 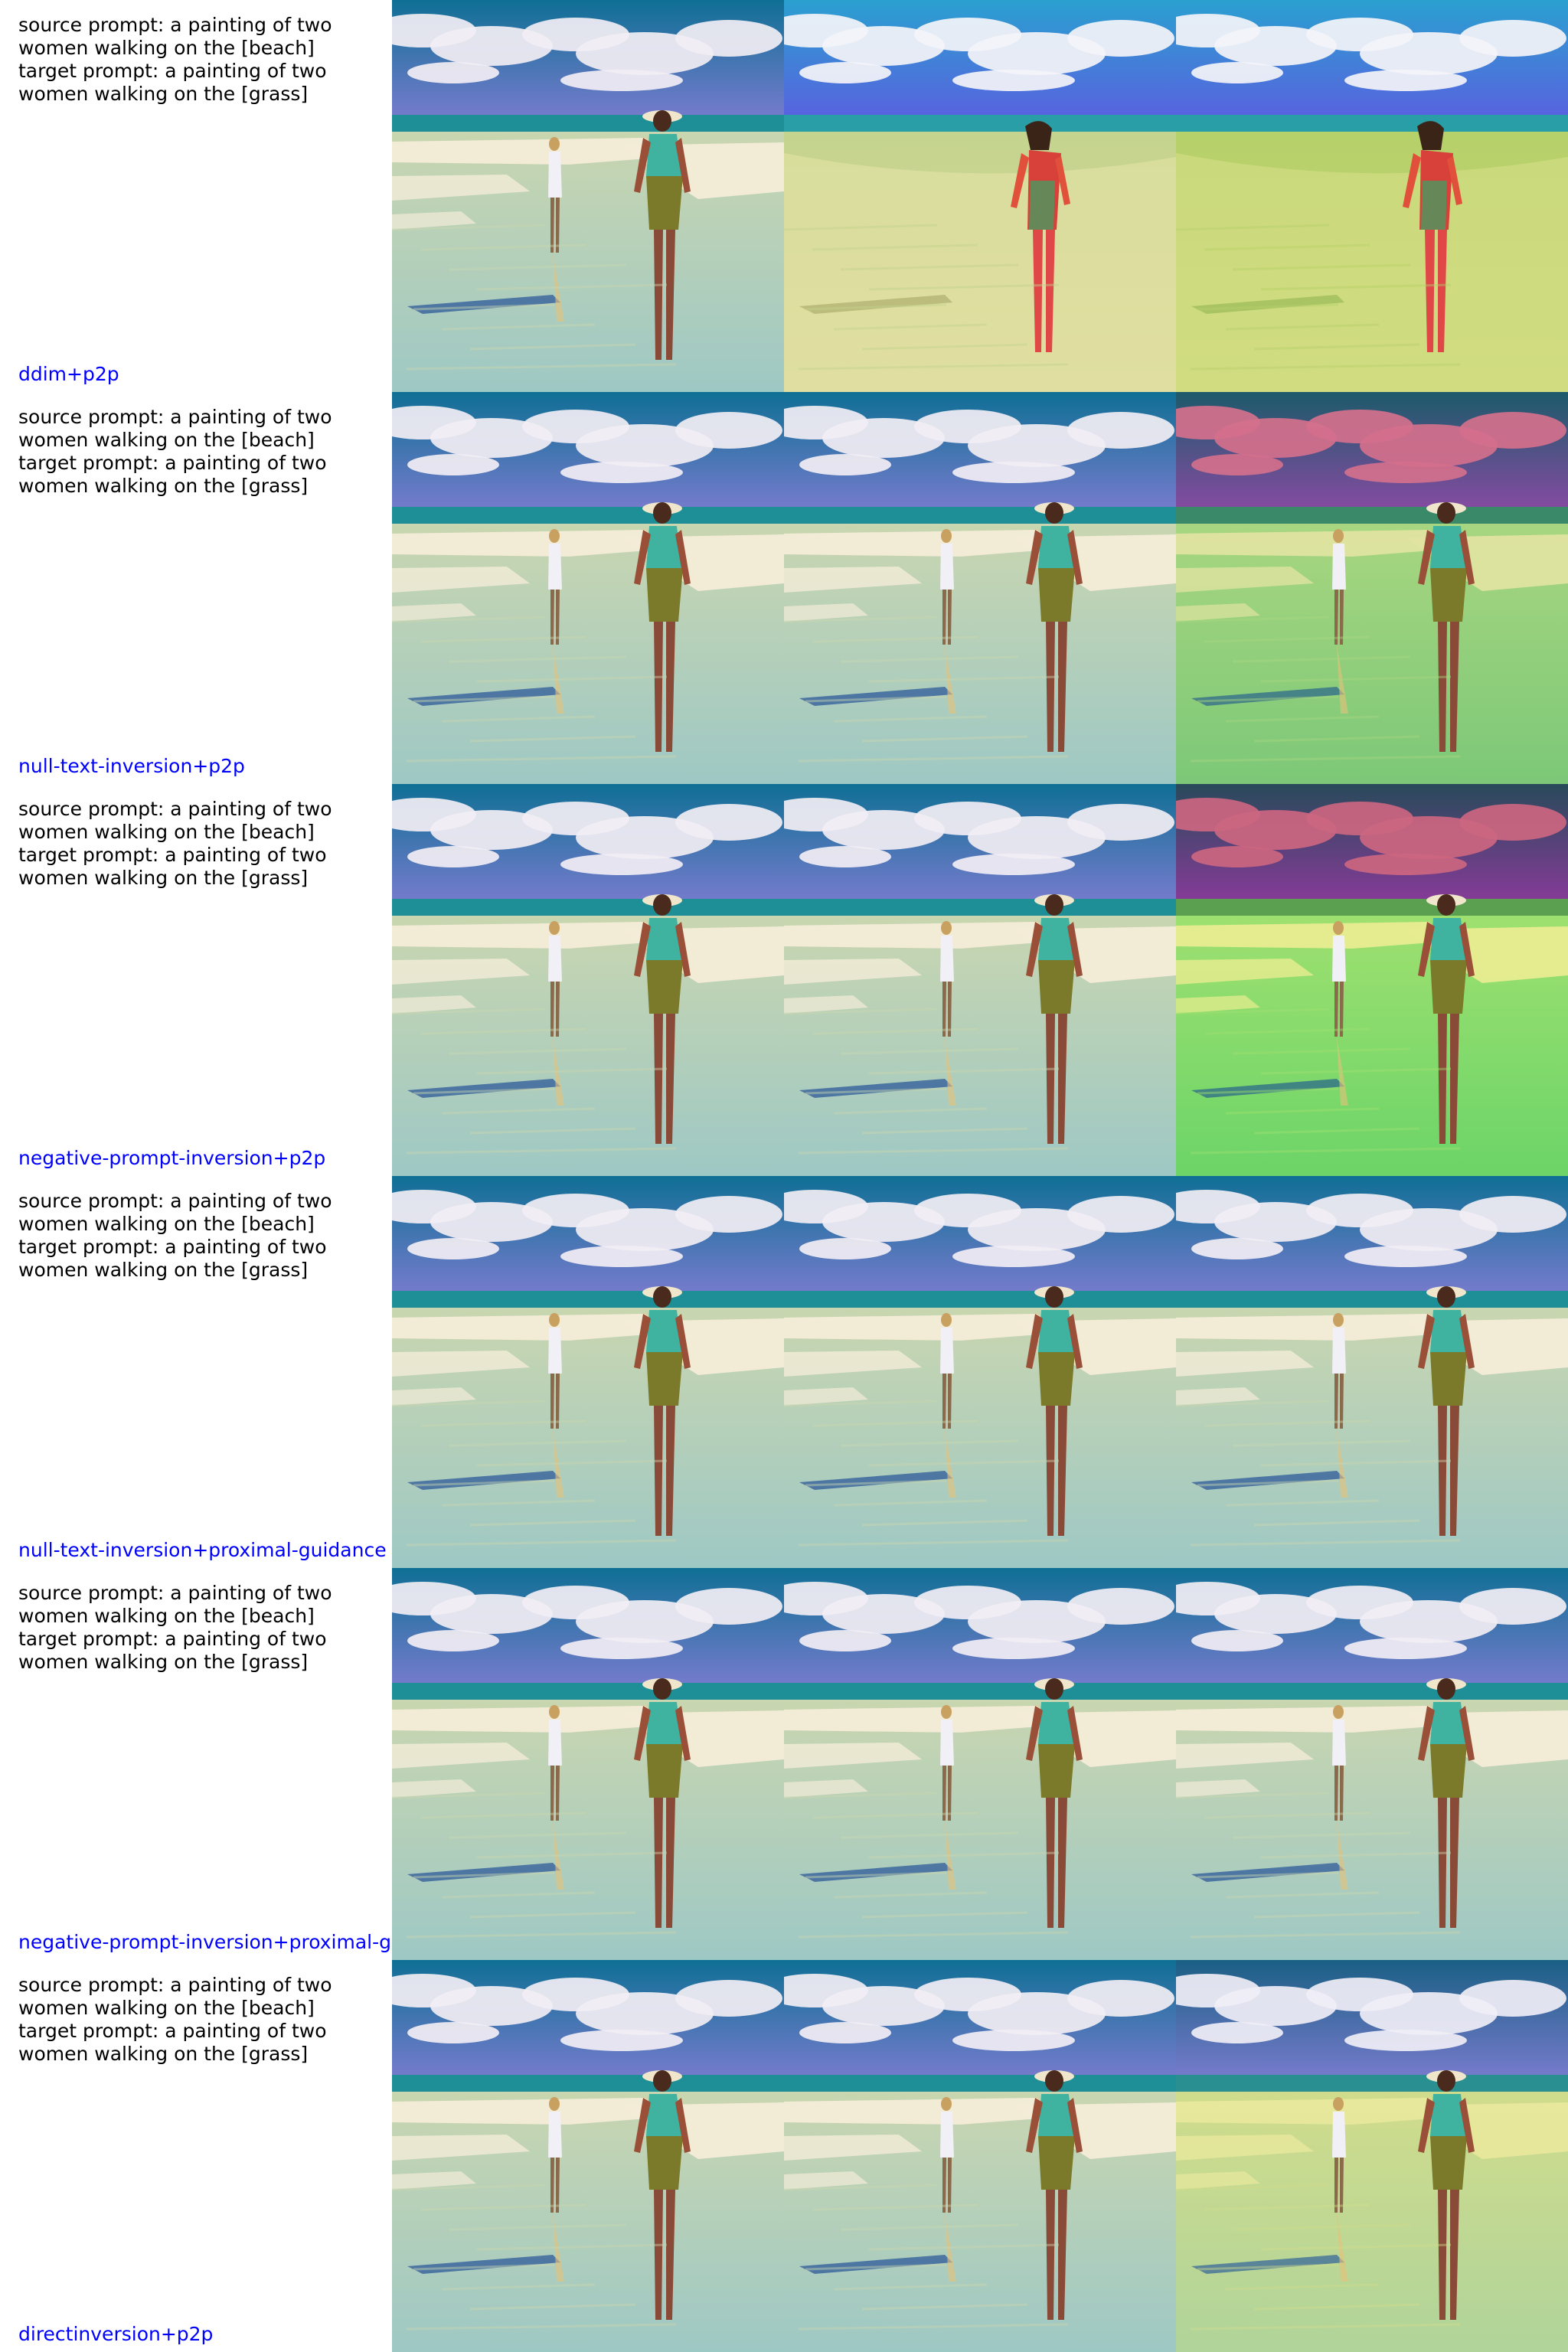 I want to click on method-label: ddim+p2p, so click(x=68, y=374).